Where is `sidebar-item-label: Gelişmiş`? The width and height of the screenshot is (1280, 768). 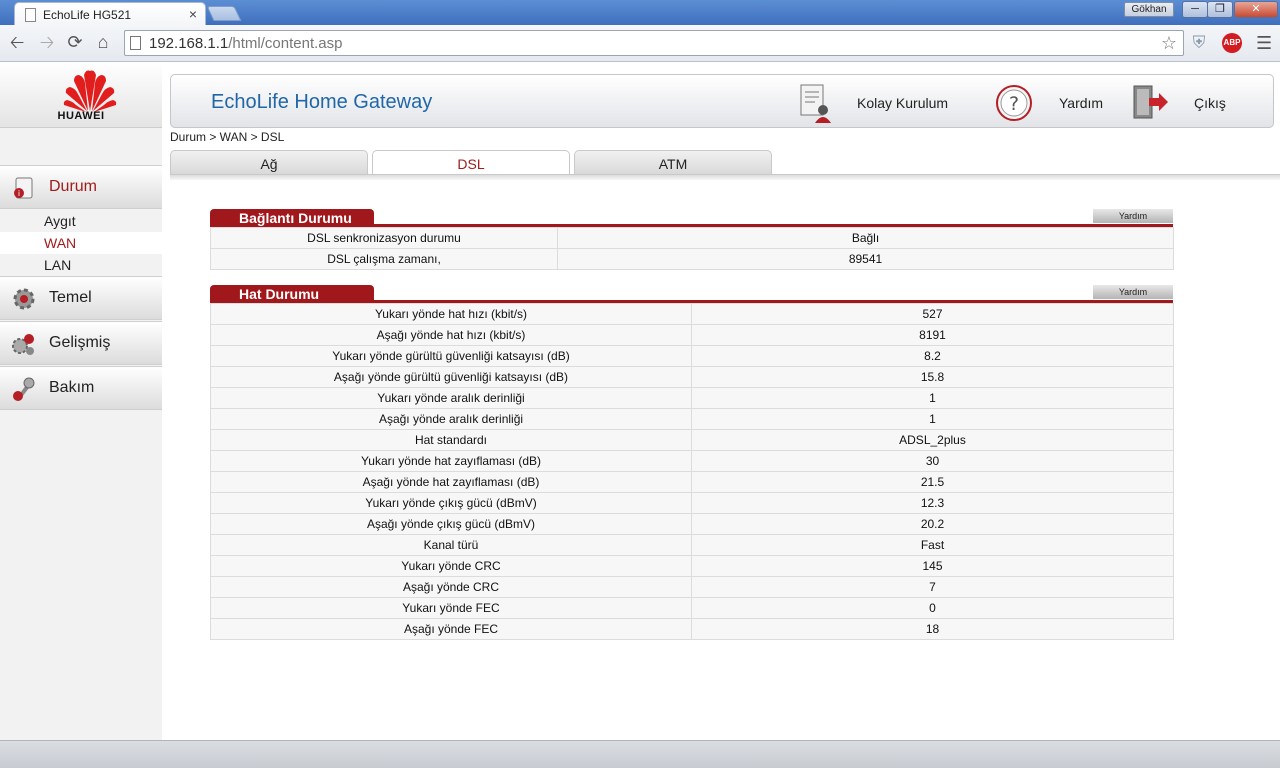 sidebar-item-label: Gelişmiş is located at coordinates (80, 342).